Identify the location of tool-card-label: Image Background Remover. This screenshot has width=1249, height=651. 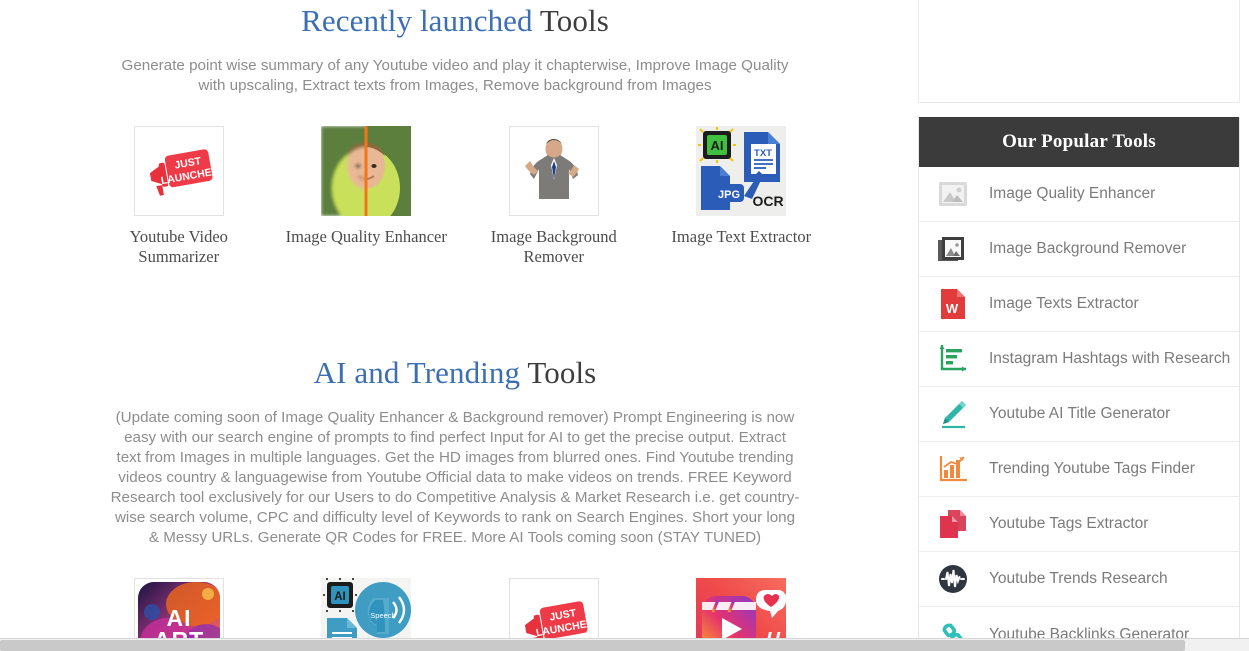
(553, 246).